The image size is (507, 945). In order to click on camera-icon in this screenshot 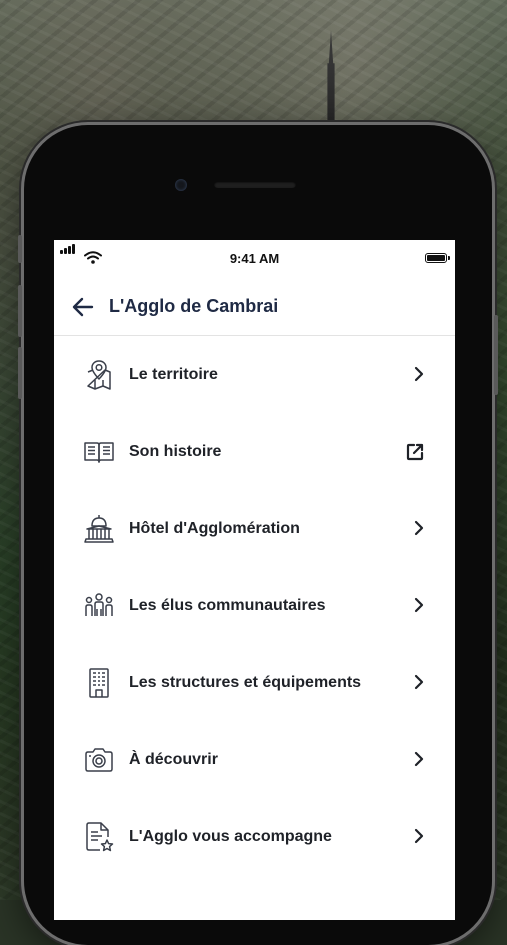, I will do `click(99, 760)`.